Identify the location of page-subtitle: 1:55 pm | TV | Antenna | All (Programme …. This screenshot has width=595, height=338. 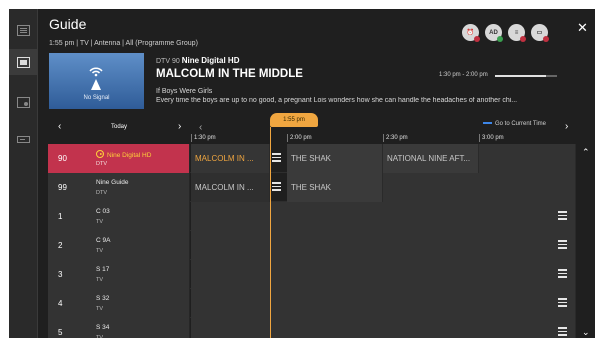
(123, 43).